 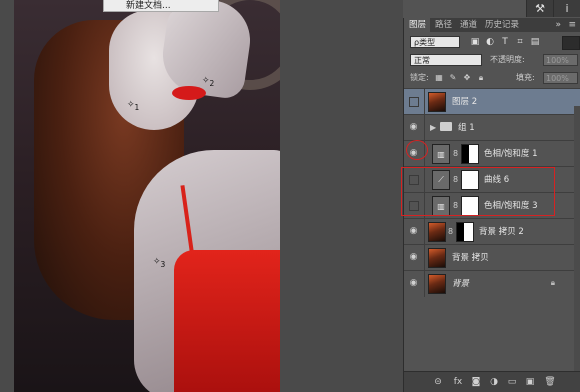 What do you see at coordinates (465, 102) in the screenshot?
I see `layer-name: 图层 2` at bounding box center [465, 102].